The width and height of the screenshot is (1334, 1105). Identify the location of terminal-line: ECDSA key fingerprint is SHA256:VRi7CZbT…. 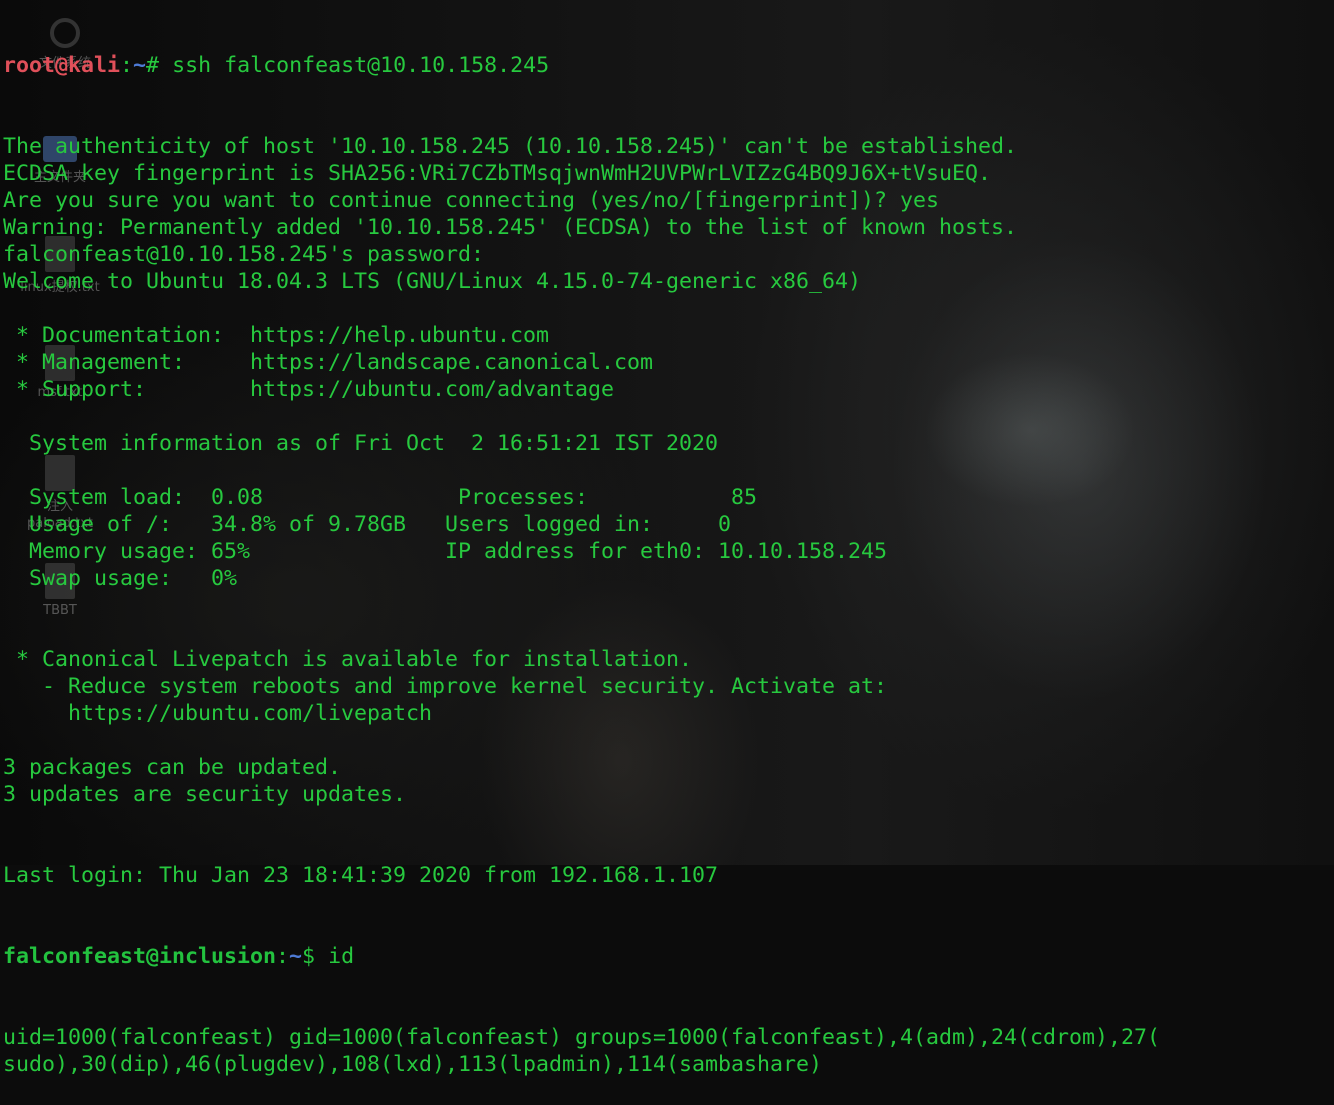
(497, 173).